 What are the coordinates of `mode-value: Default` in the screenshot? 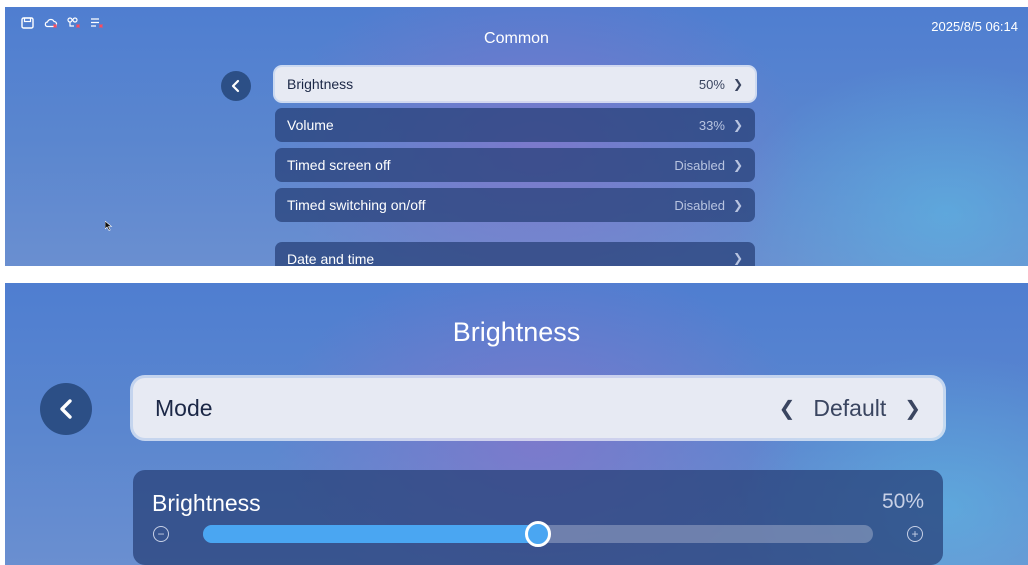 It's located at (850, 407).